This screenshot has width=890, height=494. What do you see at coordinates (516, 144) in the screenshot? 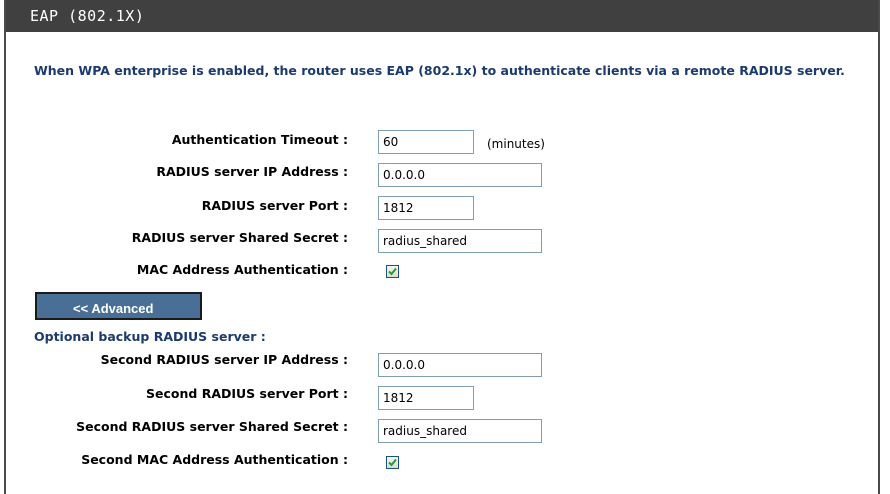
I see `timeout-unit: (minutes)` at bounding box center [516, 144].